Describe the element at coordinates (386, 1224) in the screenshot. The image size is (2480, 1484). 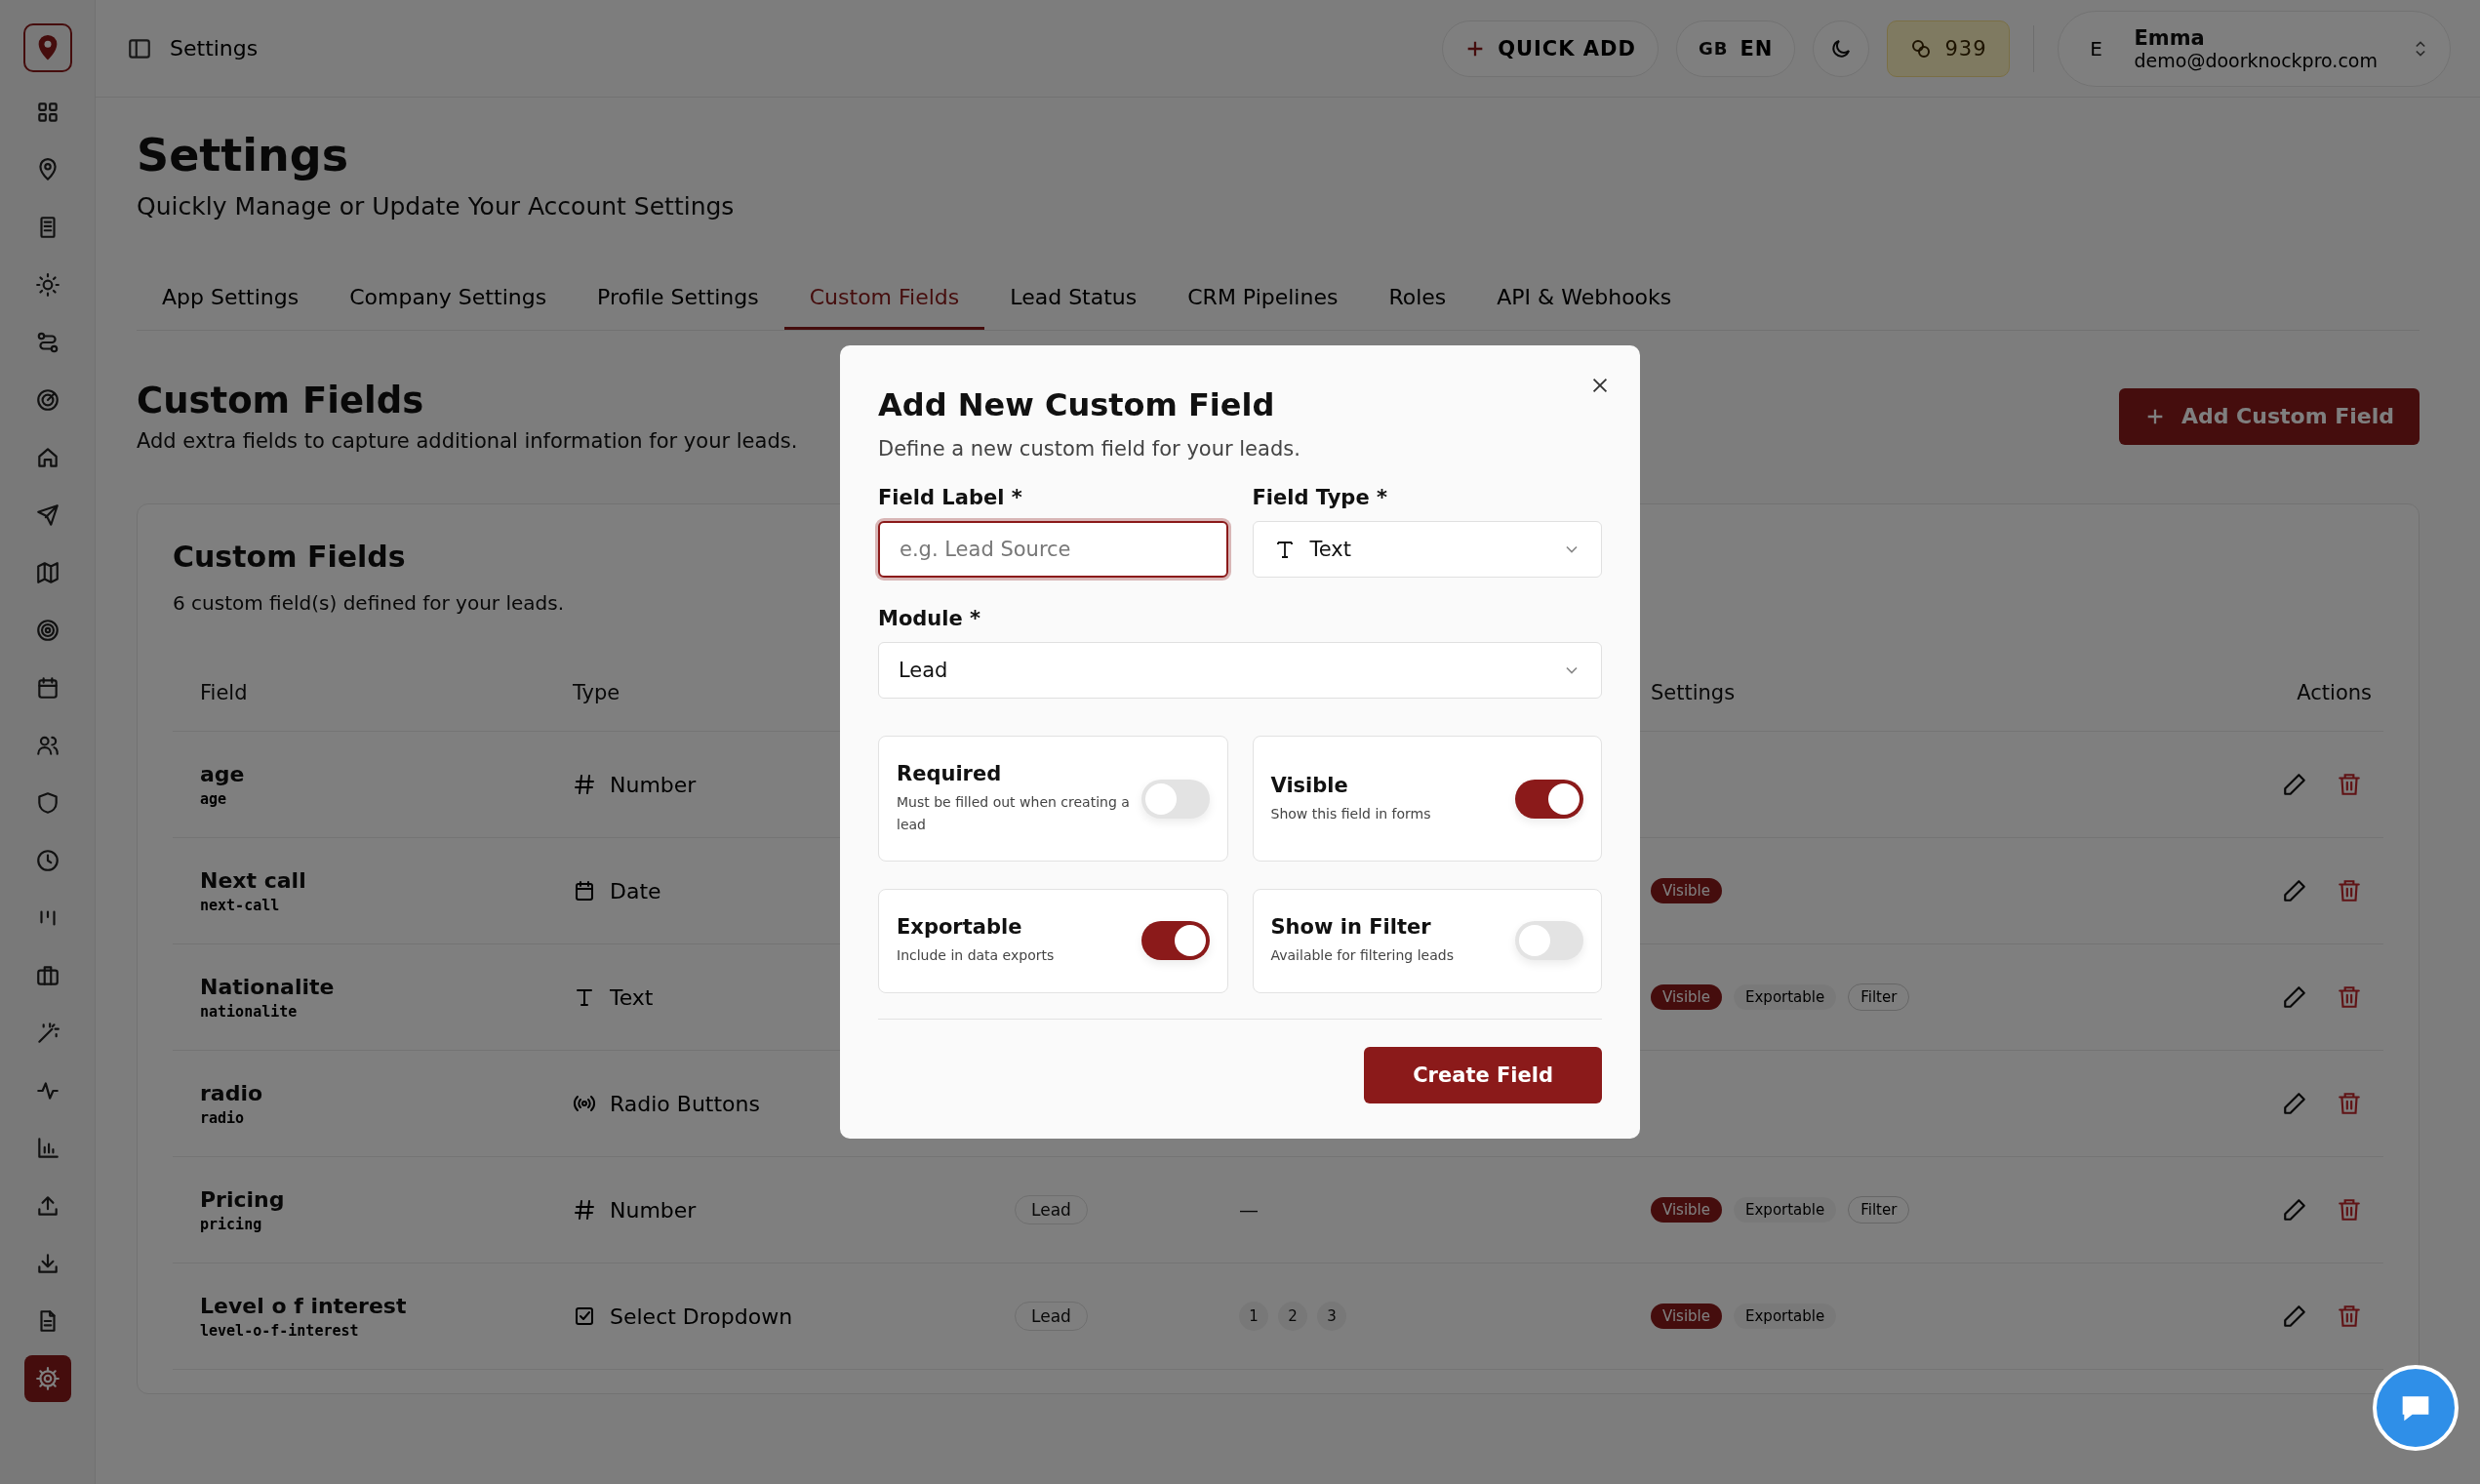
I see `field-key: pricing` at that location.